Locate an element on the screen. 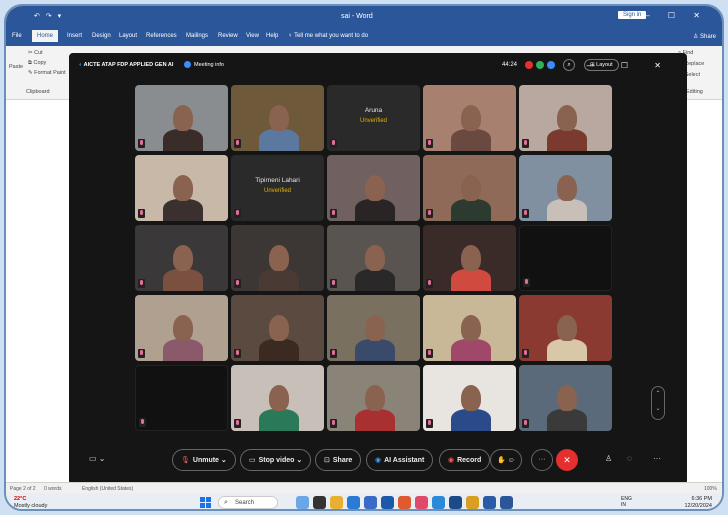  input-language: ENG IN is located at coordinates (626, 502).